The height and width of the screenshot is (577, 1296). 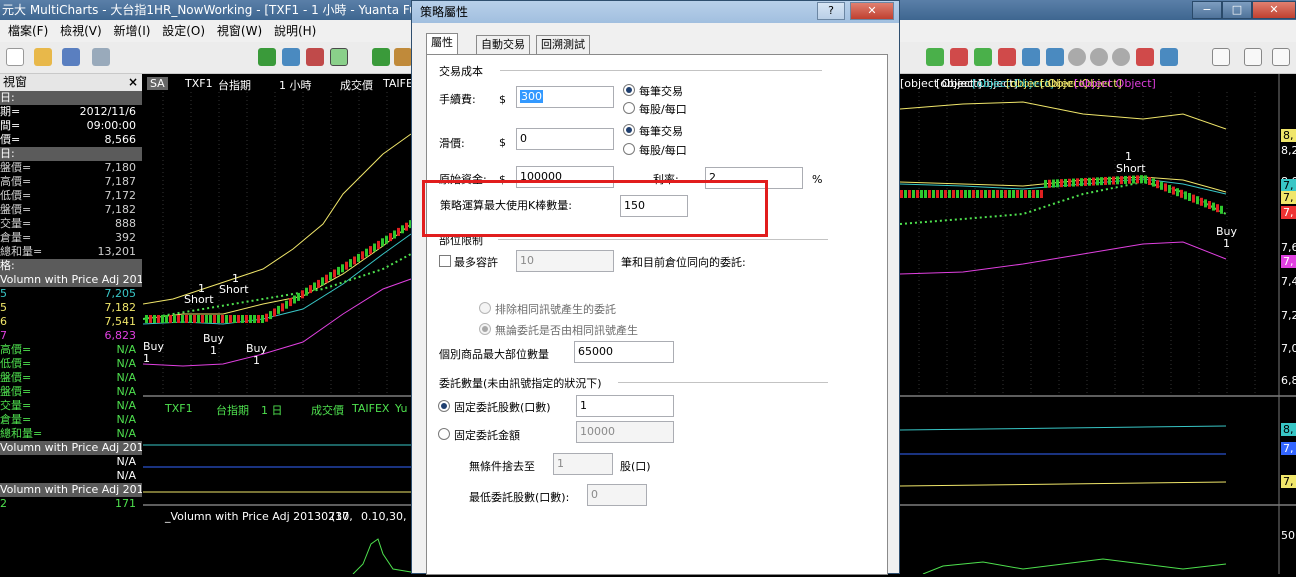 I want to click on tool-icon, so click(x=403, y=57).